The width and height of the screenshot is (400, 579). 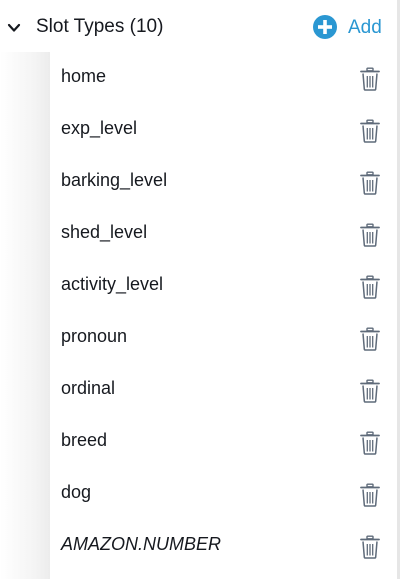 What do you see at coordinates (84, 440) in the screenshot?
I see `slot-type-name: breed` at bounding box center [84, 440].